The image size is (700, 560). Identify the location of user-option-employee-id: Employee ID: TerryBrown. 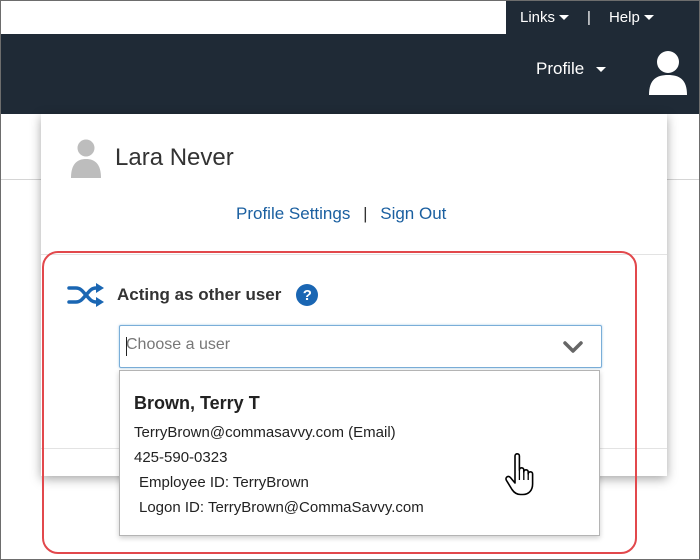
(224, 482).